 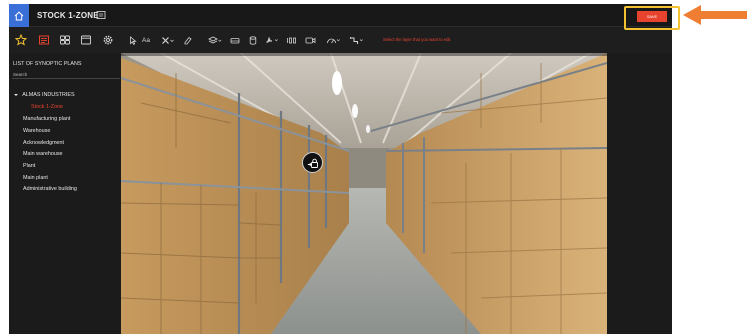 What do you see at coordinates (417, 39) in the screenshot?
I see `layer-hint-text: Select the layer that you want to edit` at bounding box center [417, 39].